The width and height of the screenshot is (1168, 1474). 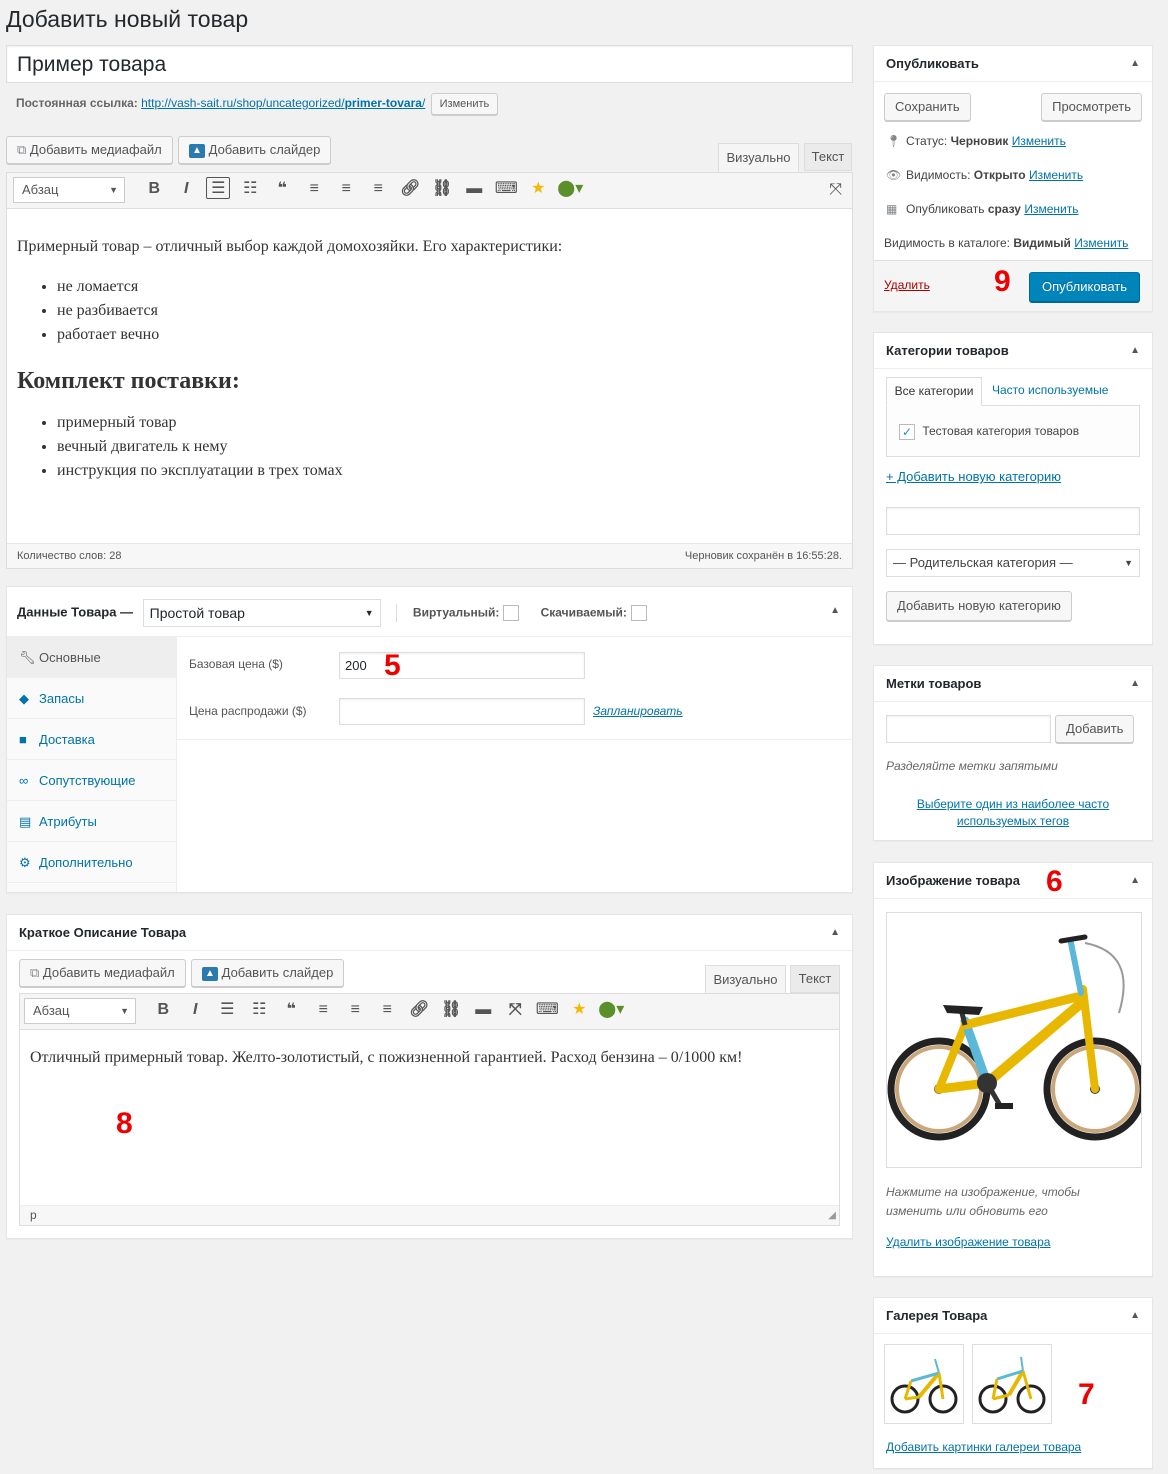 I want to click on preview-button: Просмотреть, so click(x=1091, y=107).